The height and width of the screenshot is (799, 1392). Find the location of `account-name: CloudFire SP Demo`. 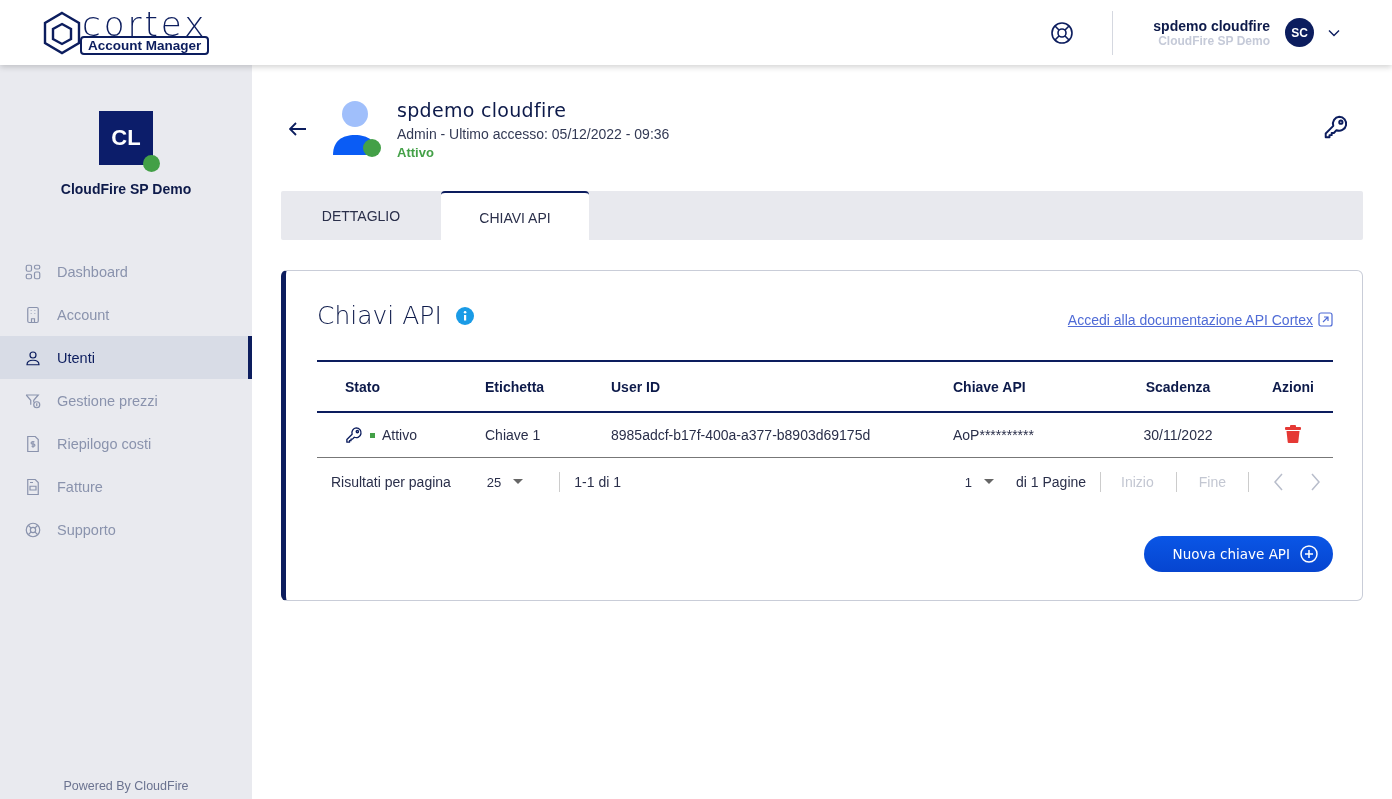

account-name: CloudFire SP Demo is located at coordinates (126, 189).